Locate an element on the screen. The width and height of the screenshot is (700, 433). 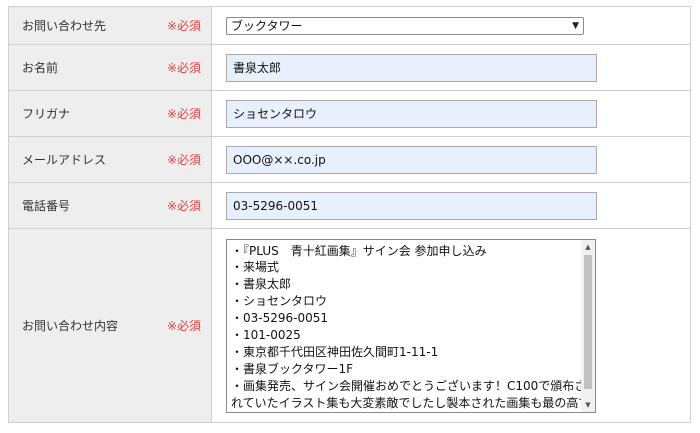
vertical-scrollbar: ▲ ▼ is located at coordinates (588, 325).